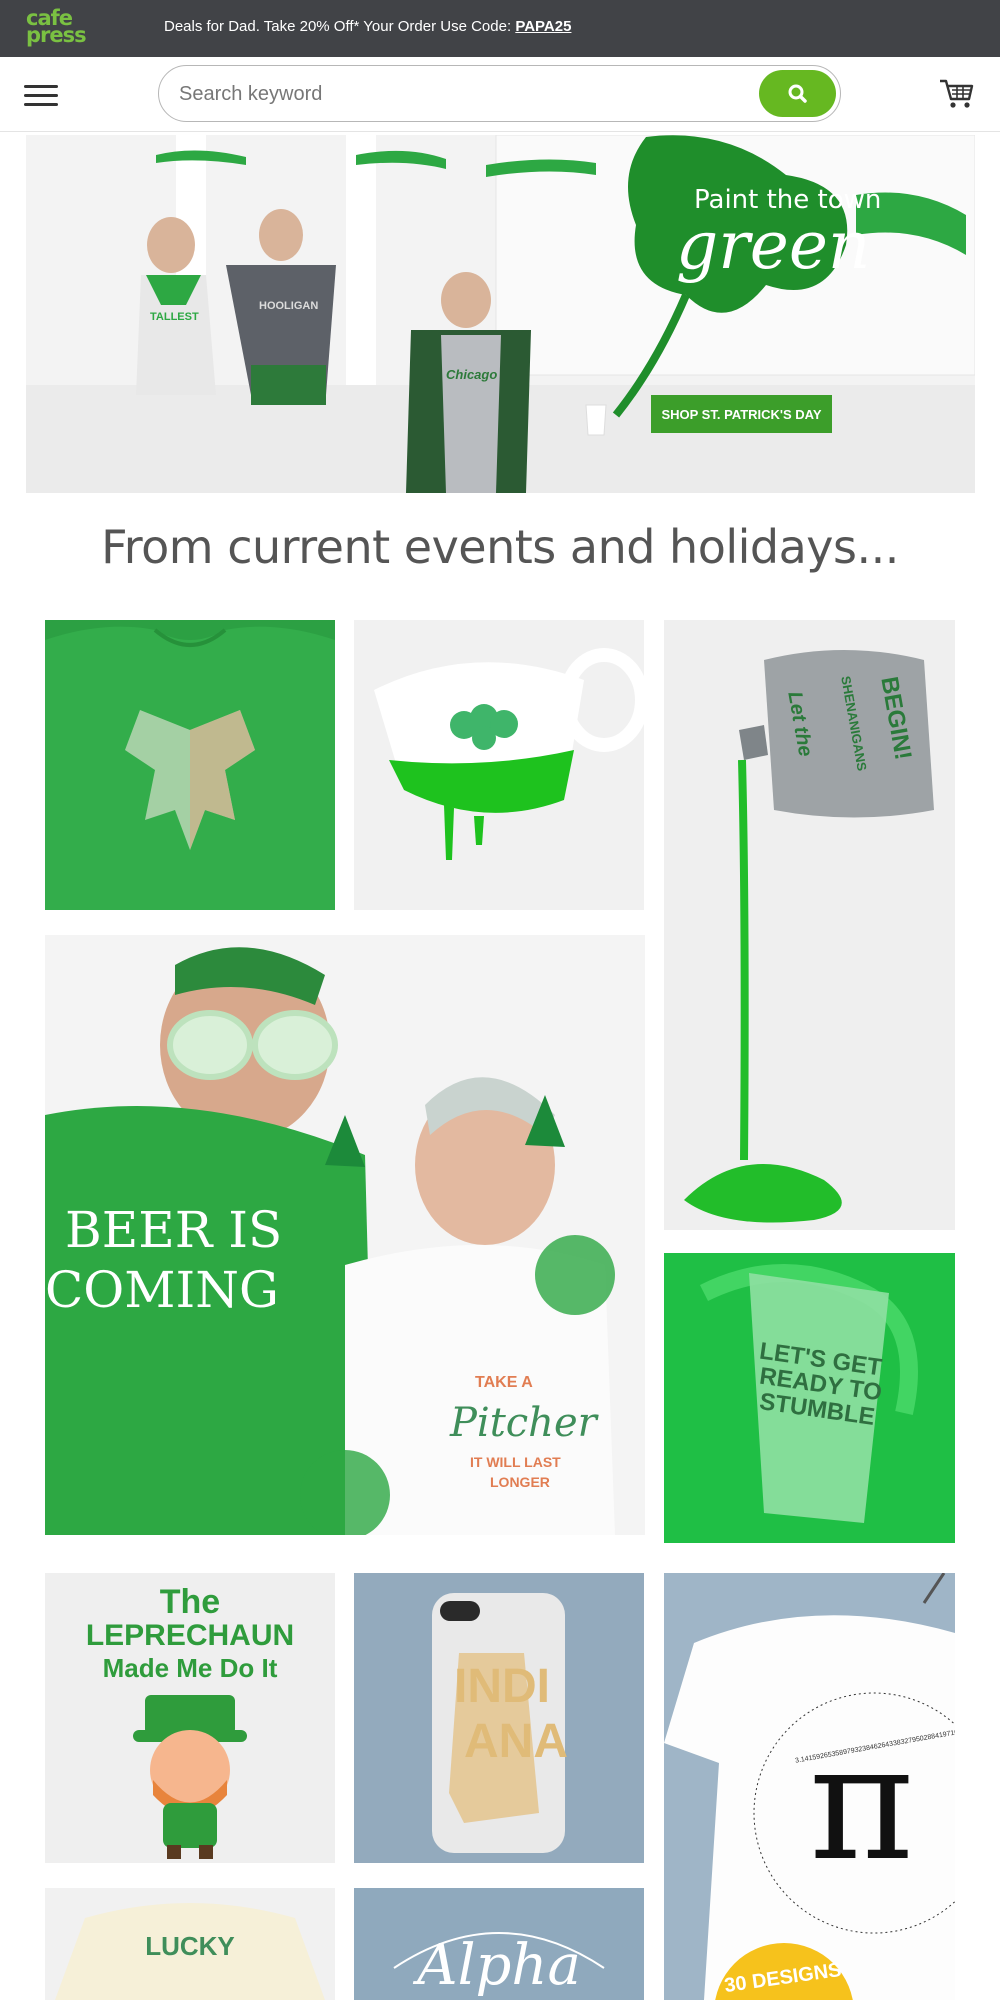  I want to click on cart-icon, so click(956, 94).